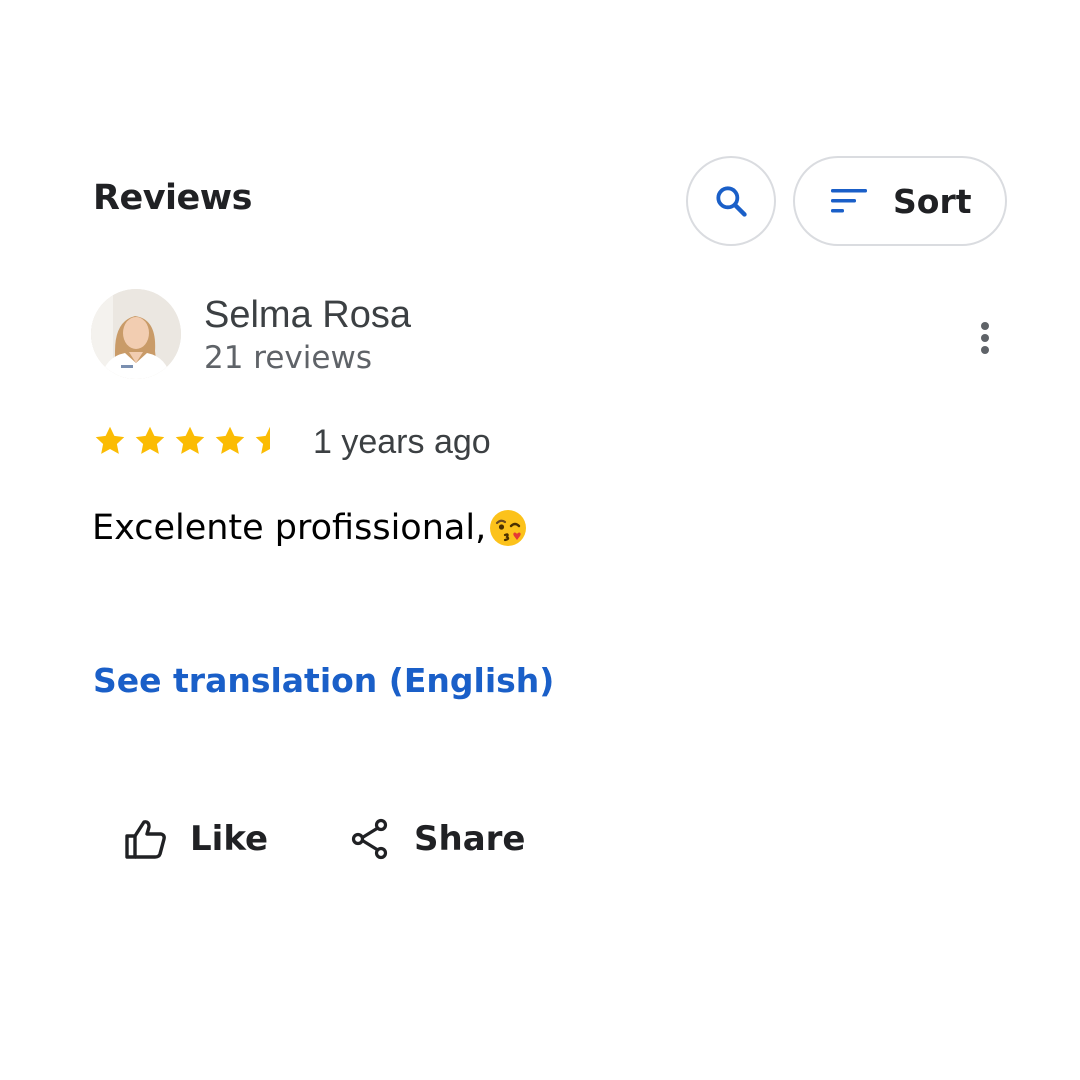  I want to click on reviewer-photo, so click(136, 334).